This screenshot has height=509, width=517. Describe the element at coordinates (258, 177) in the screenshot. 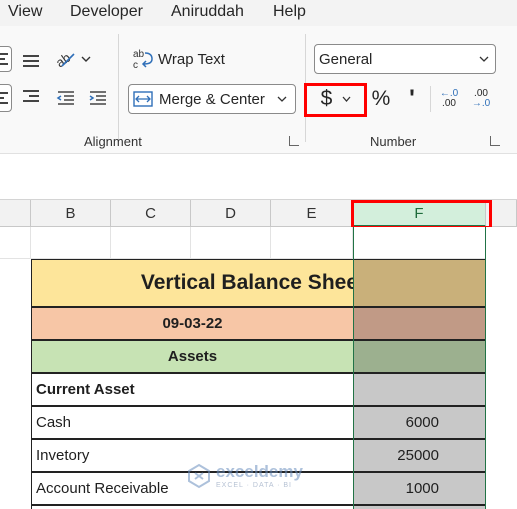

I see `formula-bar-area` at that location.